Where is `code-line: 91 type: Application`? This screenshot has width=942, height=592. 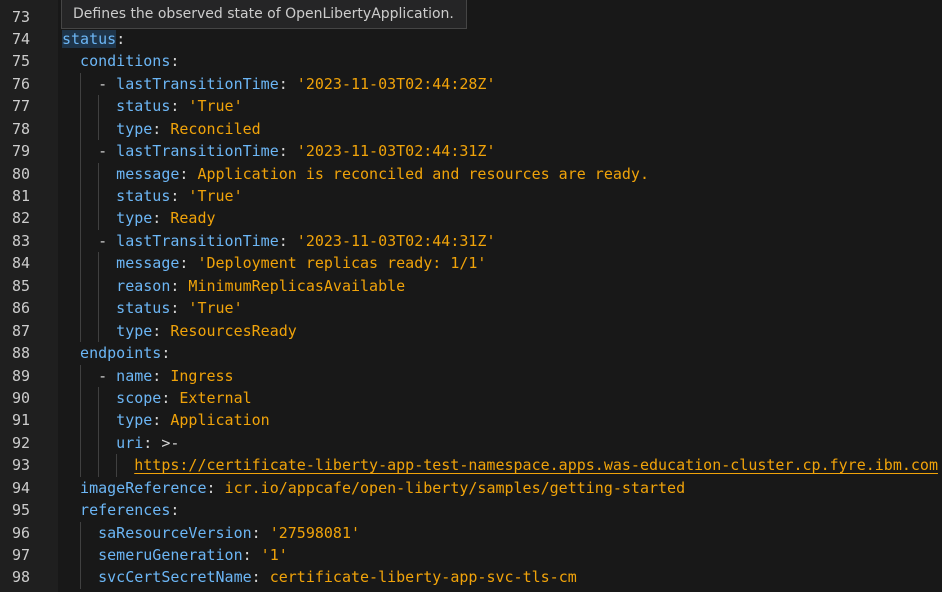 code-line: 91 type: Application is located at coordinates (471, 420).